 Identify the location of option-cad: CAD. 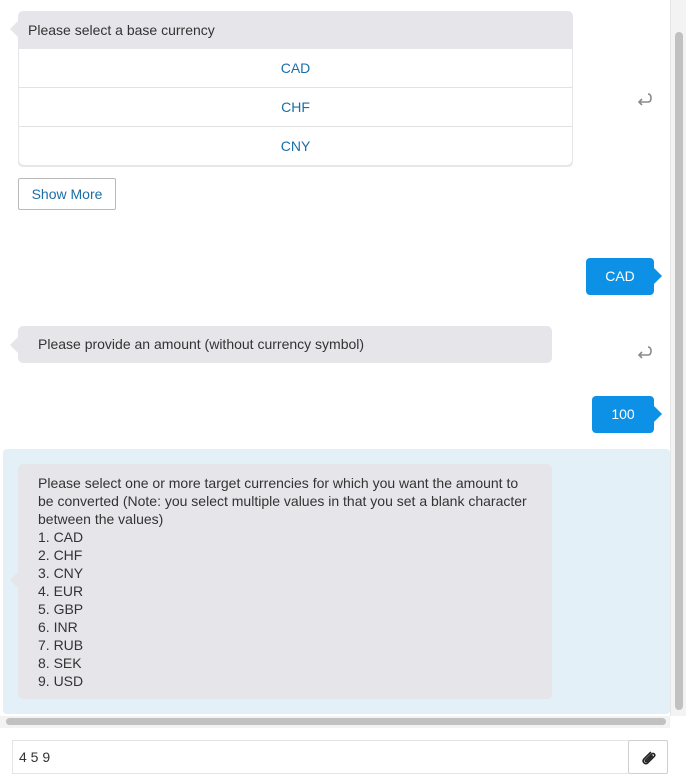
(295, 68).